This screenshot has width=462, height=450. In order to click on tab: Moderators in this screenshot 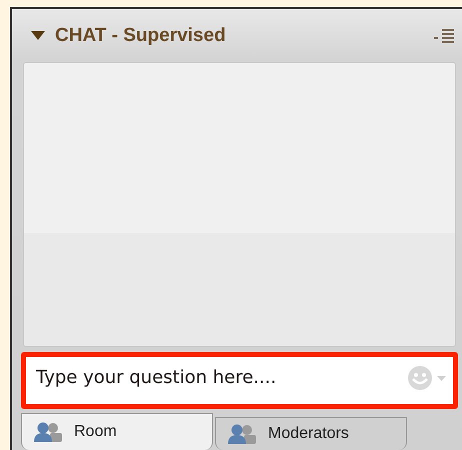, I will do `click(311, 433)`.